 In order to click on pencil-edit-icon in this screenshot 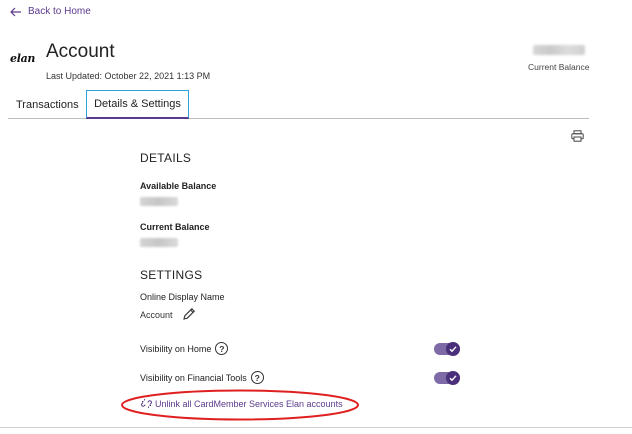, I will do `click(189, 314)`.